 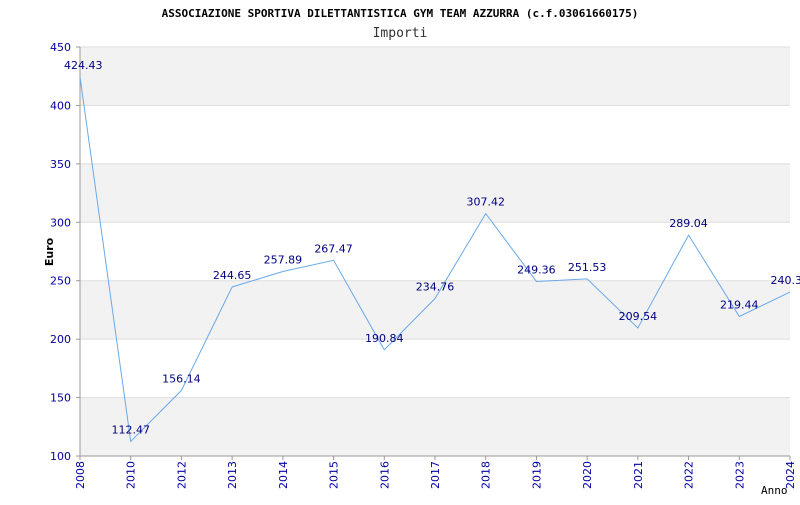 What do you see at coordinates (181, 475) in the screenshot?
I see `x-tick-label: 2012` at bounding box center [181, 475].